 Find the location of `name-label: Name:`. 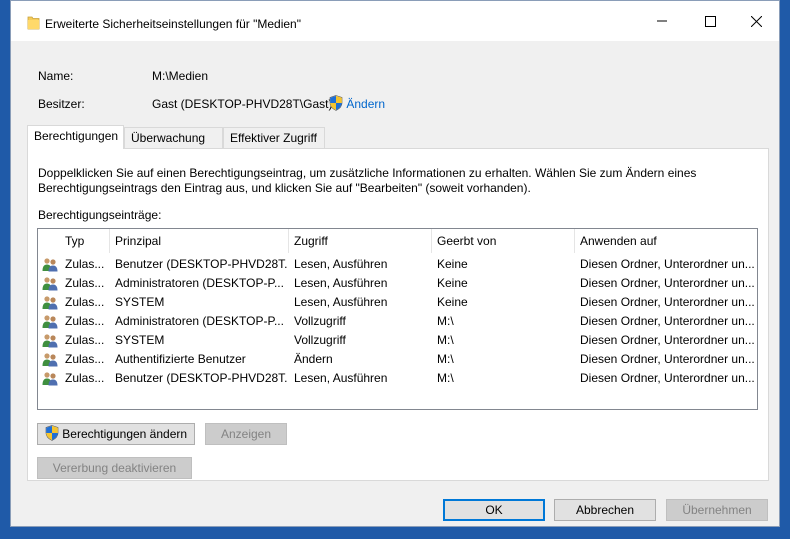

name-label: Name: is located at coordinates (56, 76).